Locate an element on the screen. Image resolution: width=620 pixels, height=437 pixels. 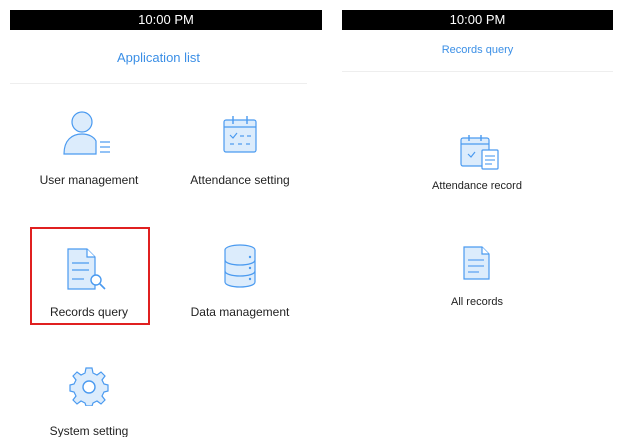
calendar-document-icon is located at coordinates (479, 152).